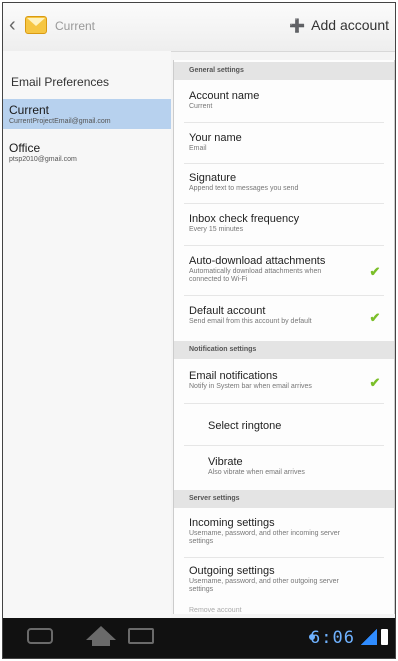 This screenshot has width=398, height=661. I want to click on account-email: ptsp2010@gmail.com, so click(43, 159).